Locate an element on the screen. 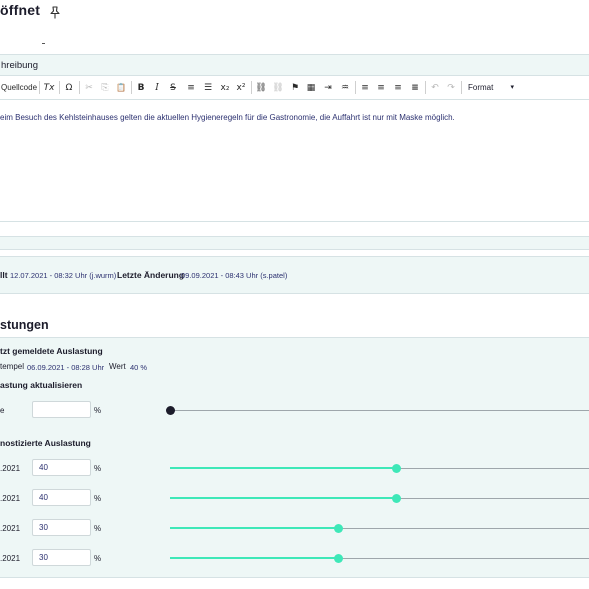 The image size is (589, 589). update-load-slider is located at coordinates (377, 410).